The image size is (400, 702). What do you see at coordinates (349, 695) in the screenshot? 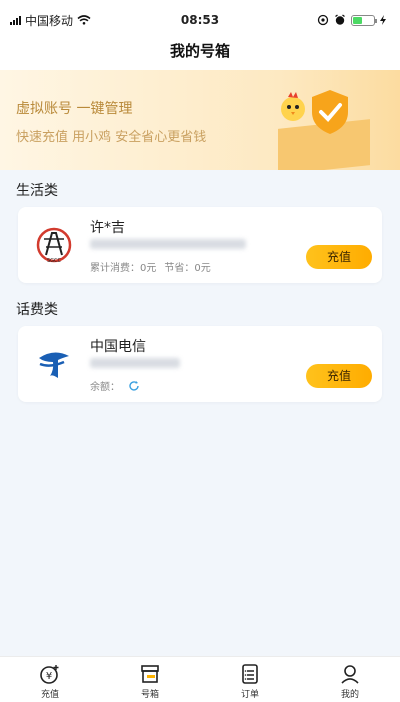
I see `tab-label: 我的` at bounding box center [349, 695].